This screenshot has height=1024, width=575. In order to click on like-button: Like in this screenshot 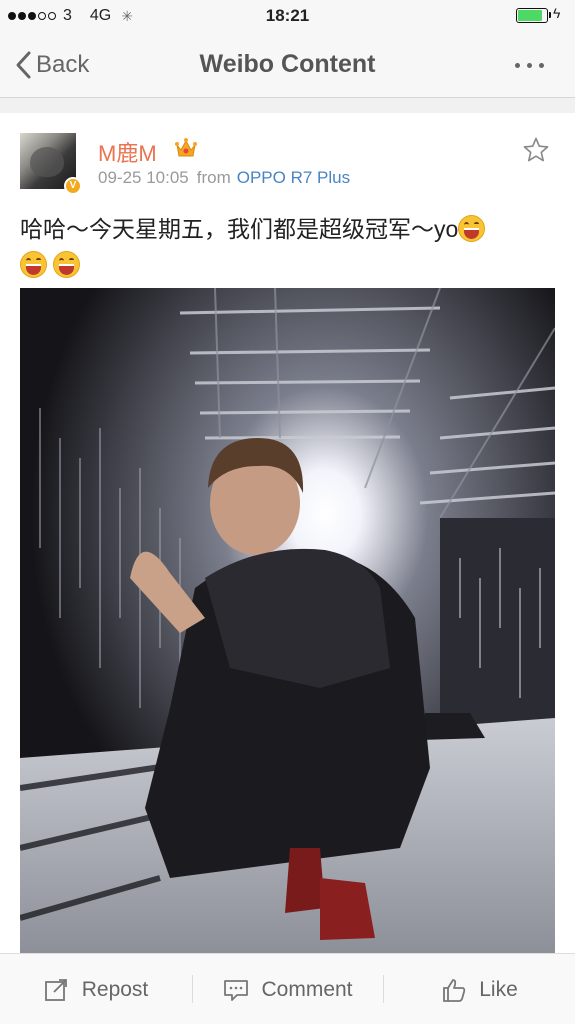, I will do `click(479, 989)`.